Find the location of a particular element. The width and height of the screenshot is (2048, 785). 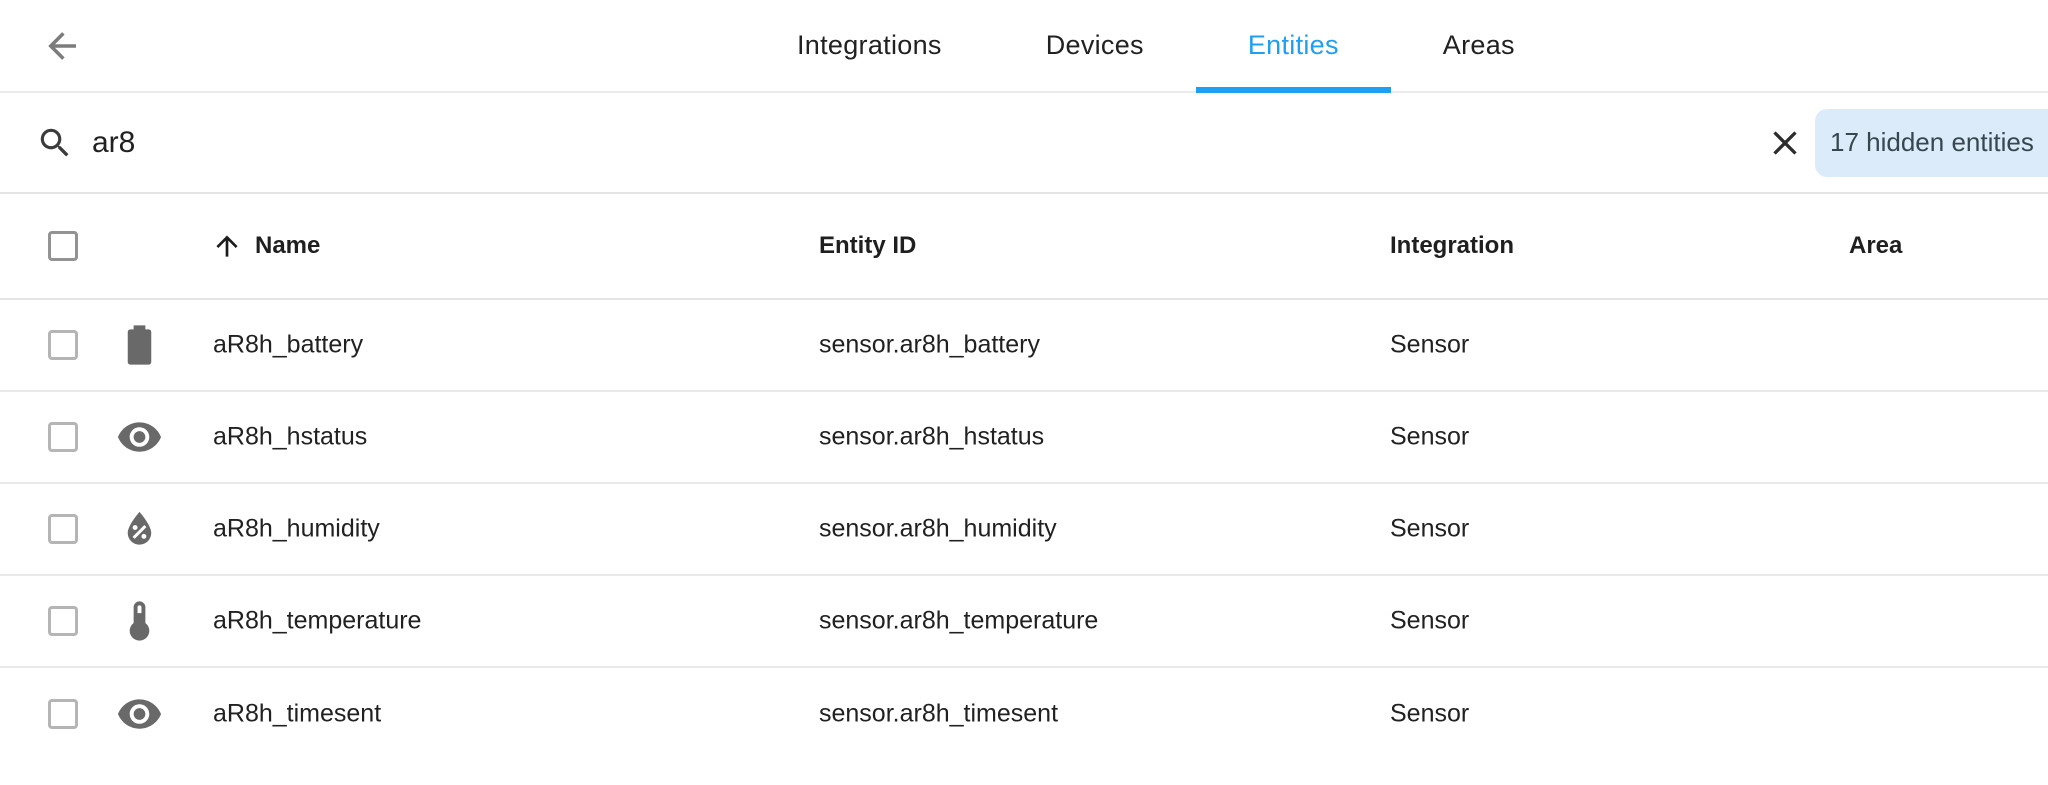

entity-id: sensor.ar8h_humidity is located at coordinates (938, 528).